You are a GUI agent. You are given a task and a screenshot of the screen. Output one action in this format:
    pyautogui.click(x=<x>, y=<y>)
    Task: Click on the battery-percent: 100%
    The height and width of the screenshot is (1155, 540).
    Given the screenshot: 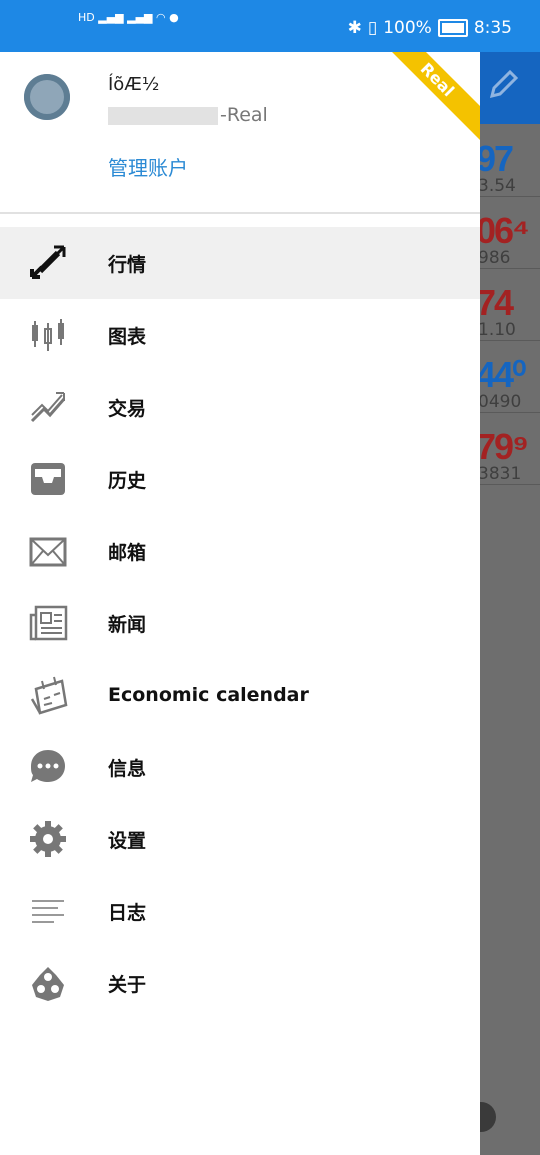 What is the action you would take?
    pyautogui.click(x=407, y=28)
    